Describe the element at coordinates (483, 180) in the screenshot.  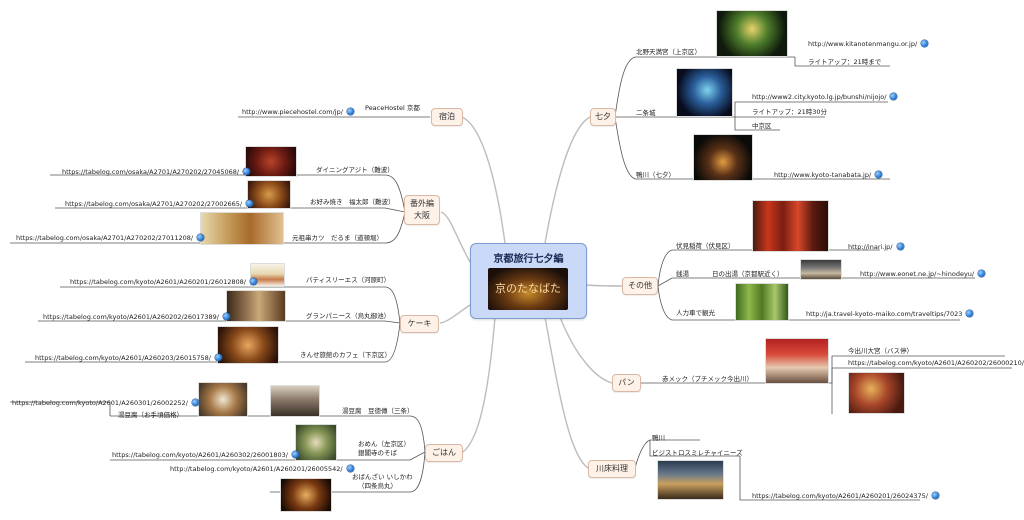
I see `connector-shukuhaku` at that location.